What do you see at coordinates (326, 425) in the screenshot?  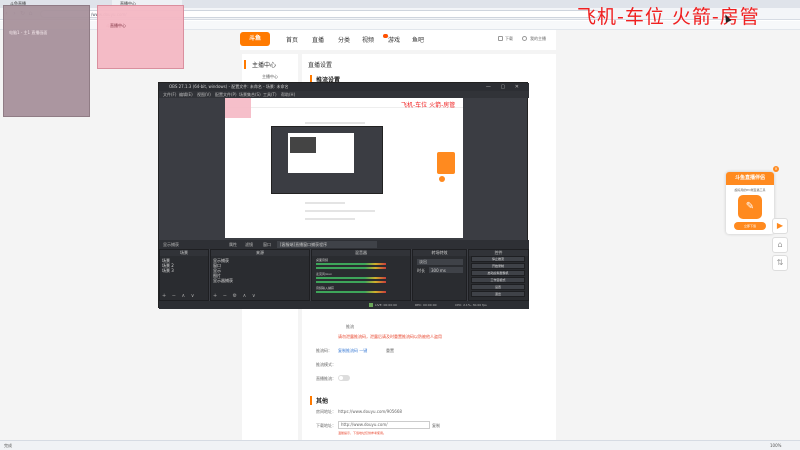 I see `download-url-label: 下载地址：` at bounding box center [326, 425].